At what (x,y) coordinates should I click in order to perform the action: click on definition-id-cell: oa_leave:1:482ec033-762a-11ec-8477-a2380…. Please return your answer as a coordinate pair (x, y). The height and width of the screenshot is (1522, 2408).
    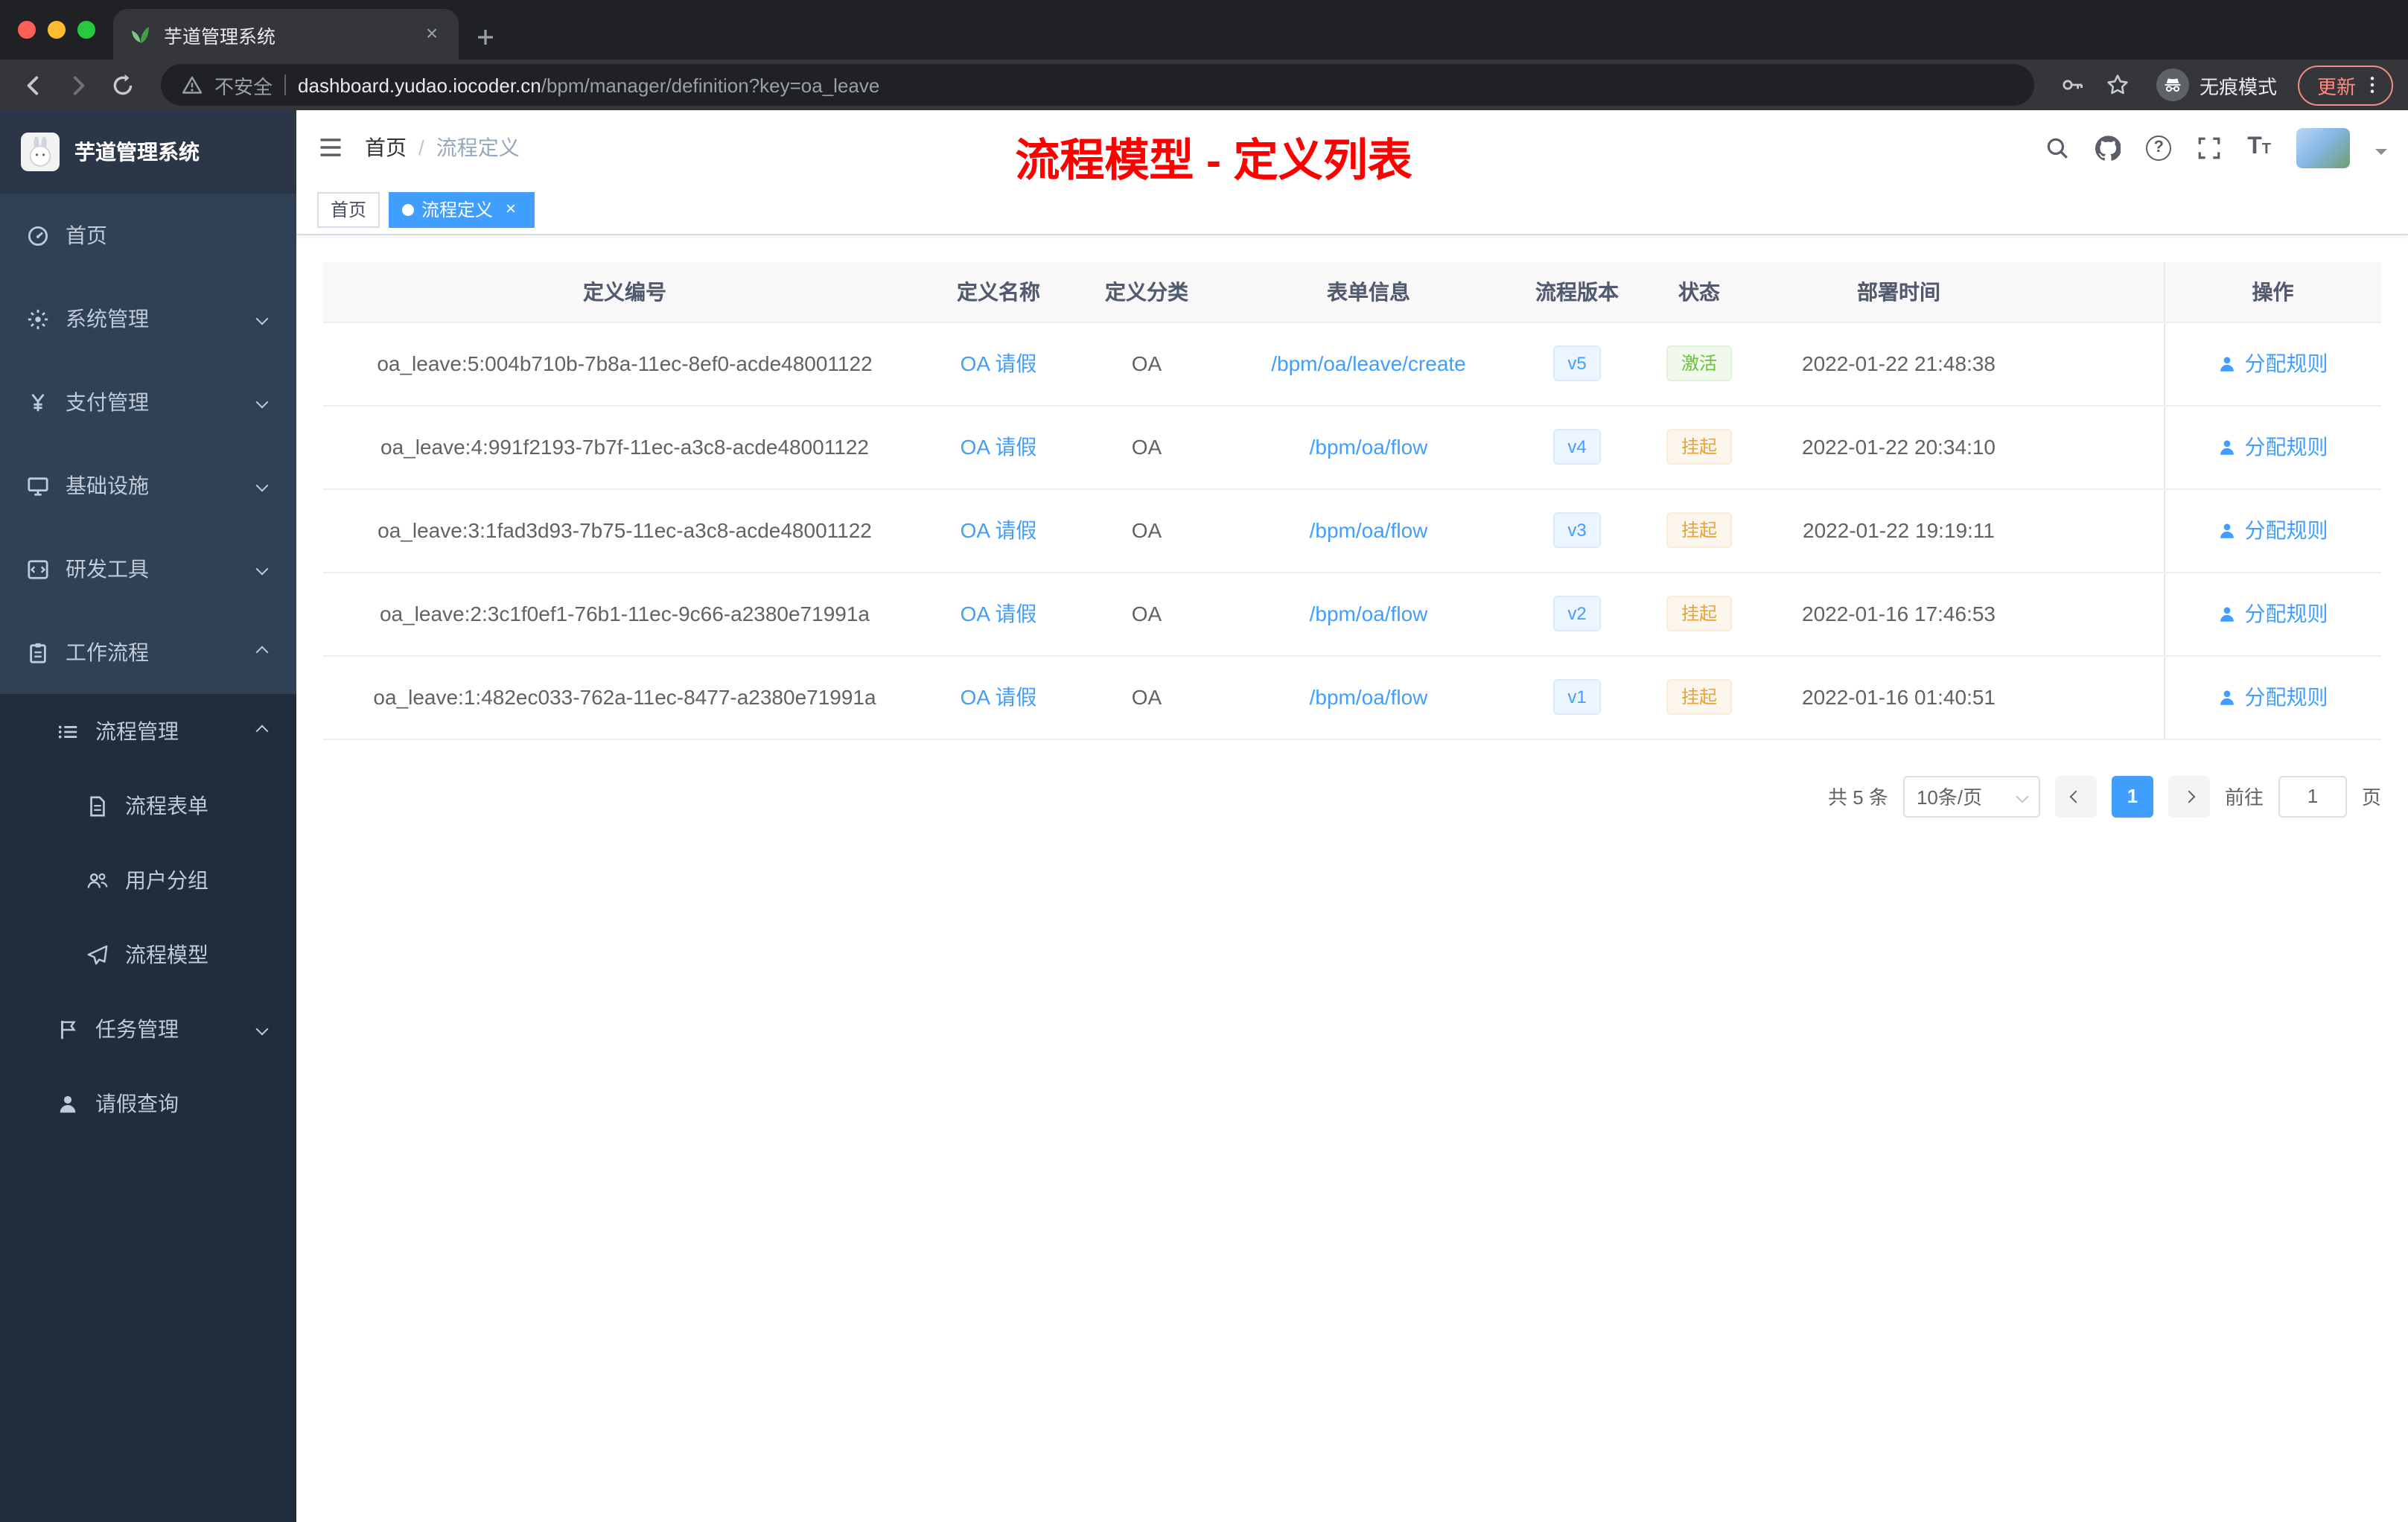
    Looking at the image, I should click on (624, 697).